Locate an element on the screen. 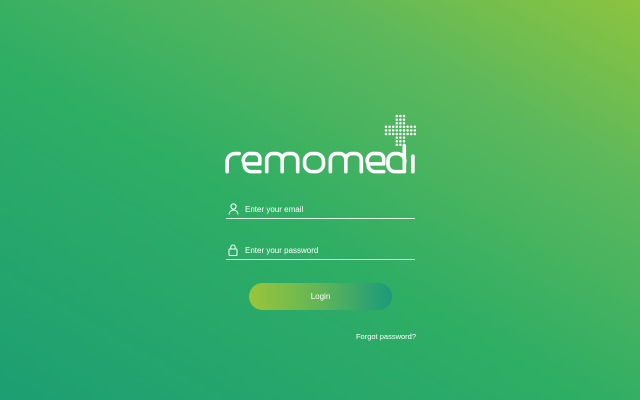  password-field is located at coordinates (320, 250).